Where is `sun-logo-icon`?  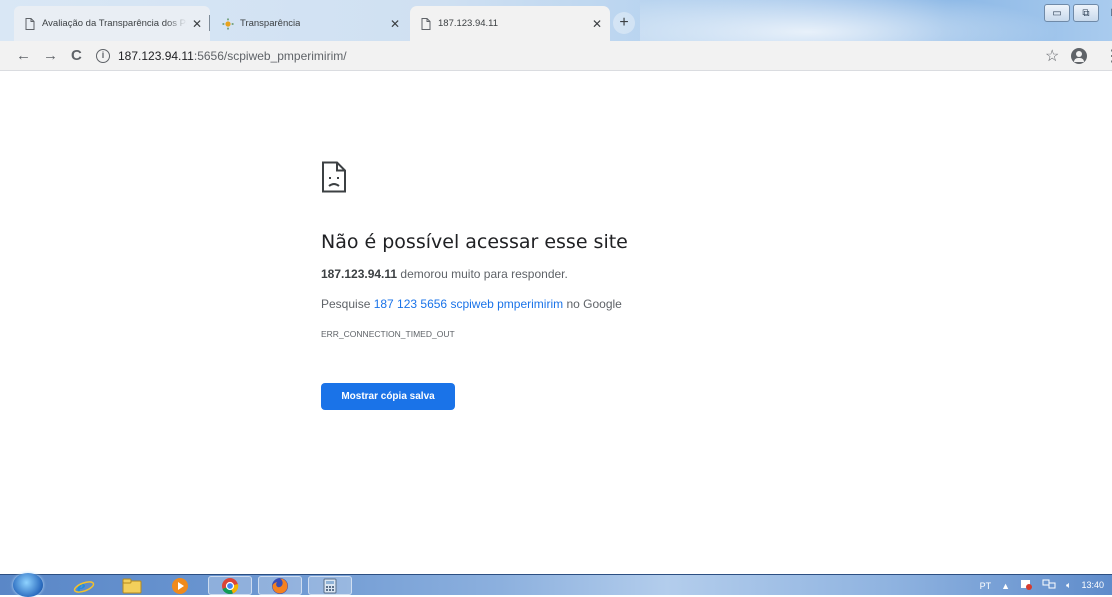
sun-logo-icon is located at coordinates (228, 24).